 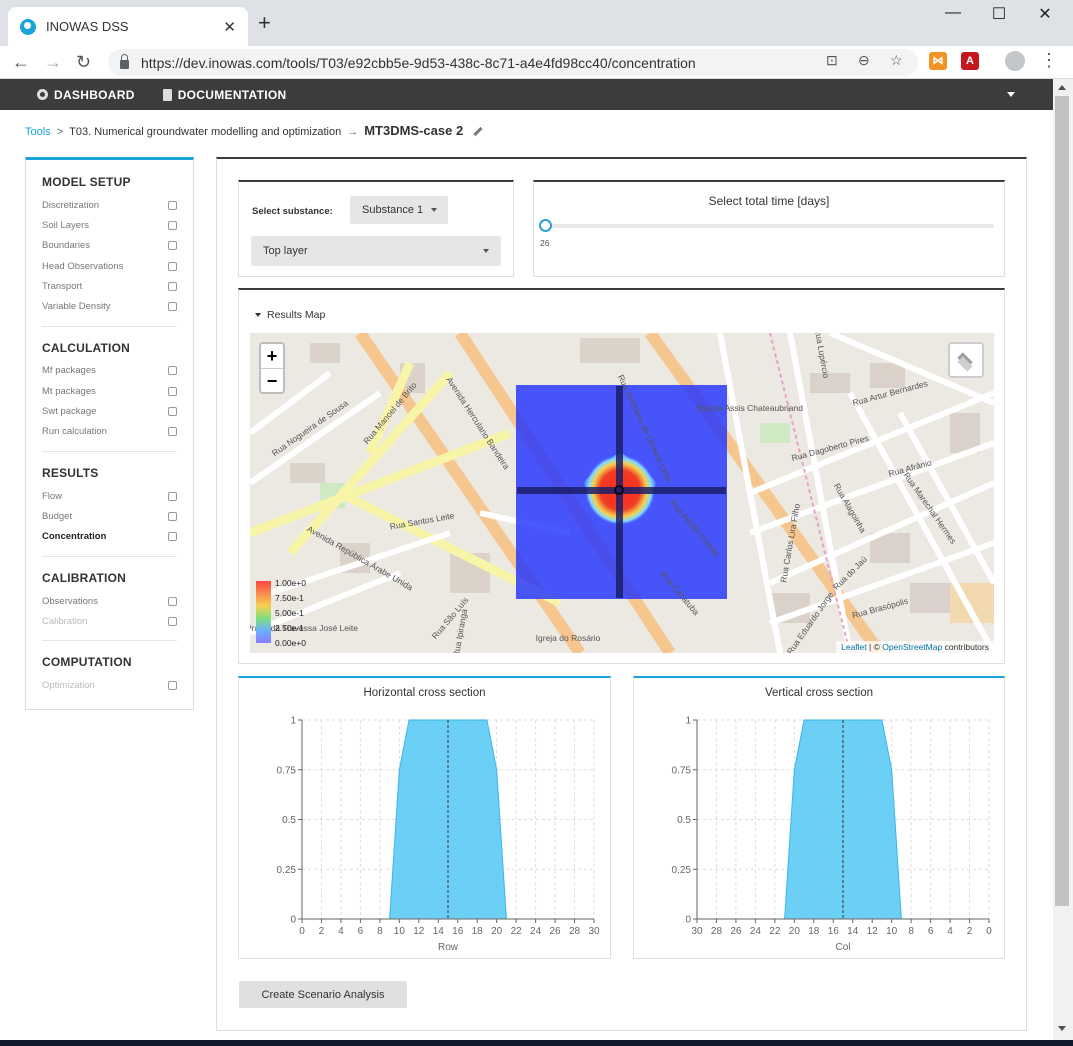 What do you see at coordinates (65, 225) in the screenshot?
I see `sidebar-item-label: Soil Layers` at bounding box center [65, 225].